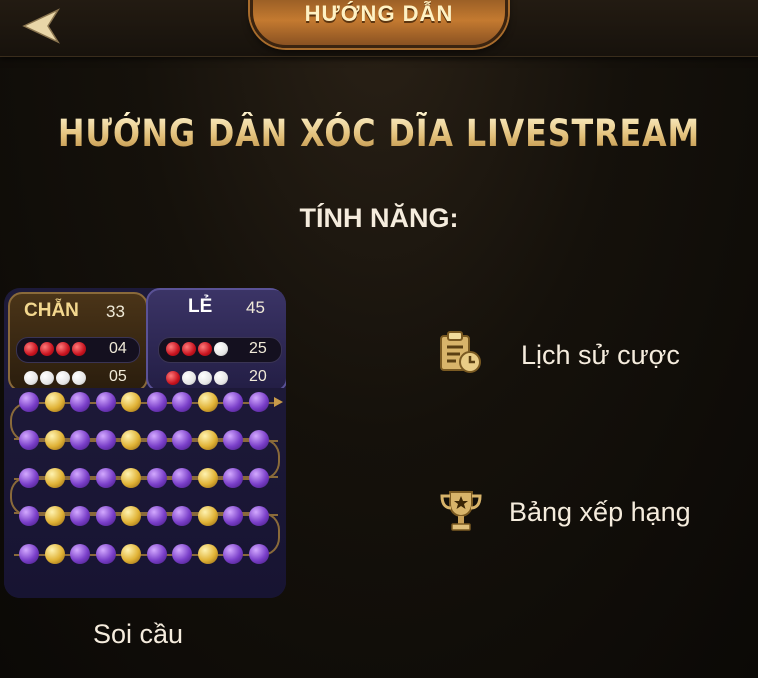  I want to click on trophy-icon, so click(461, 511).